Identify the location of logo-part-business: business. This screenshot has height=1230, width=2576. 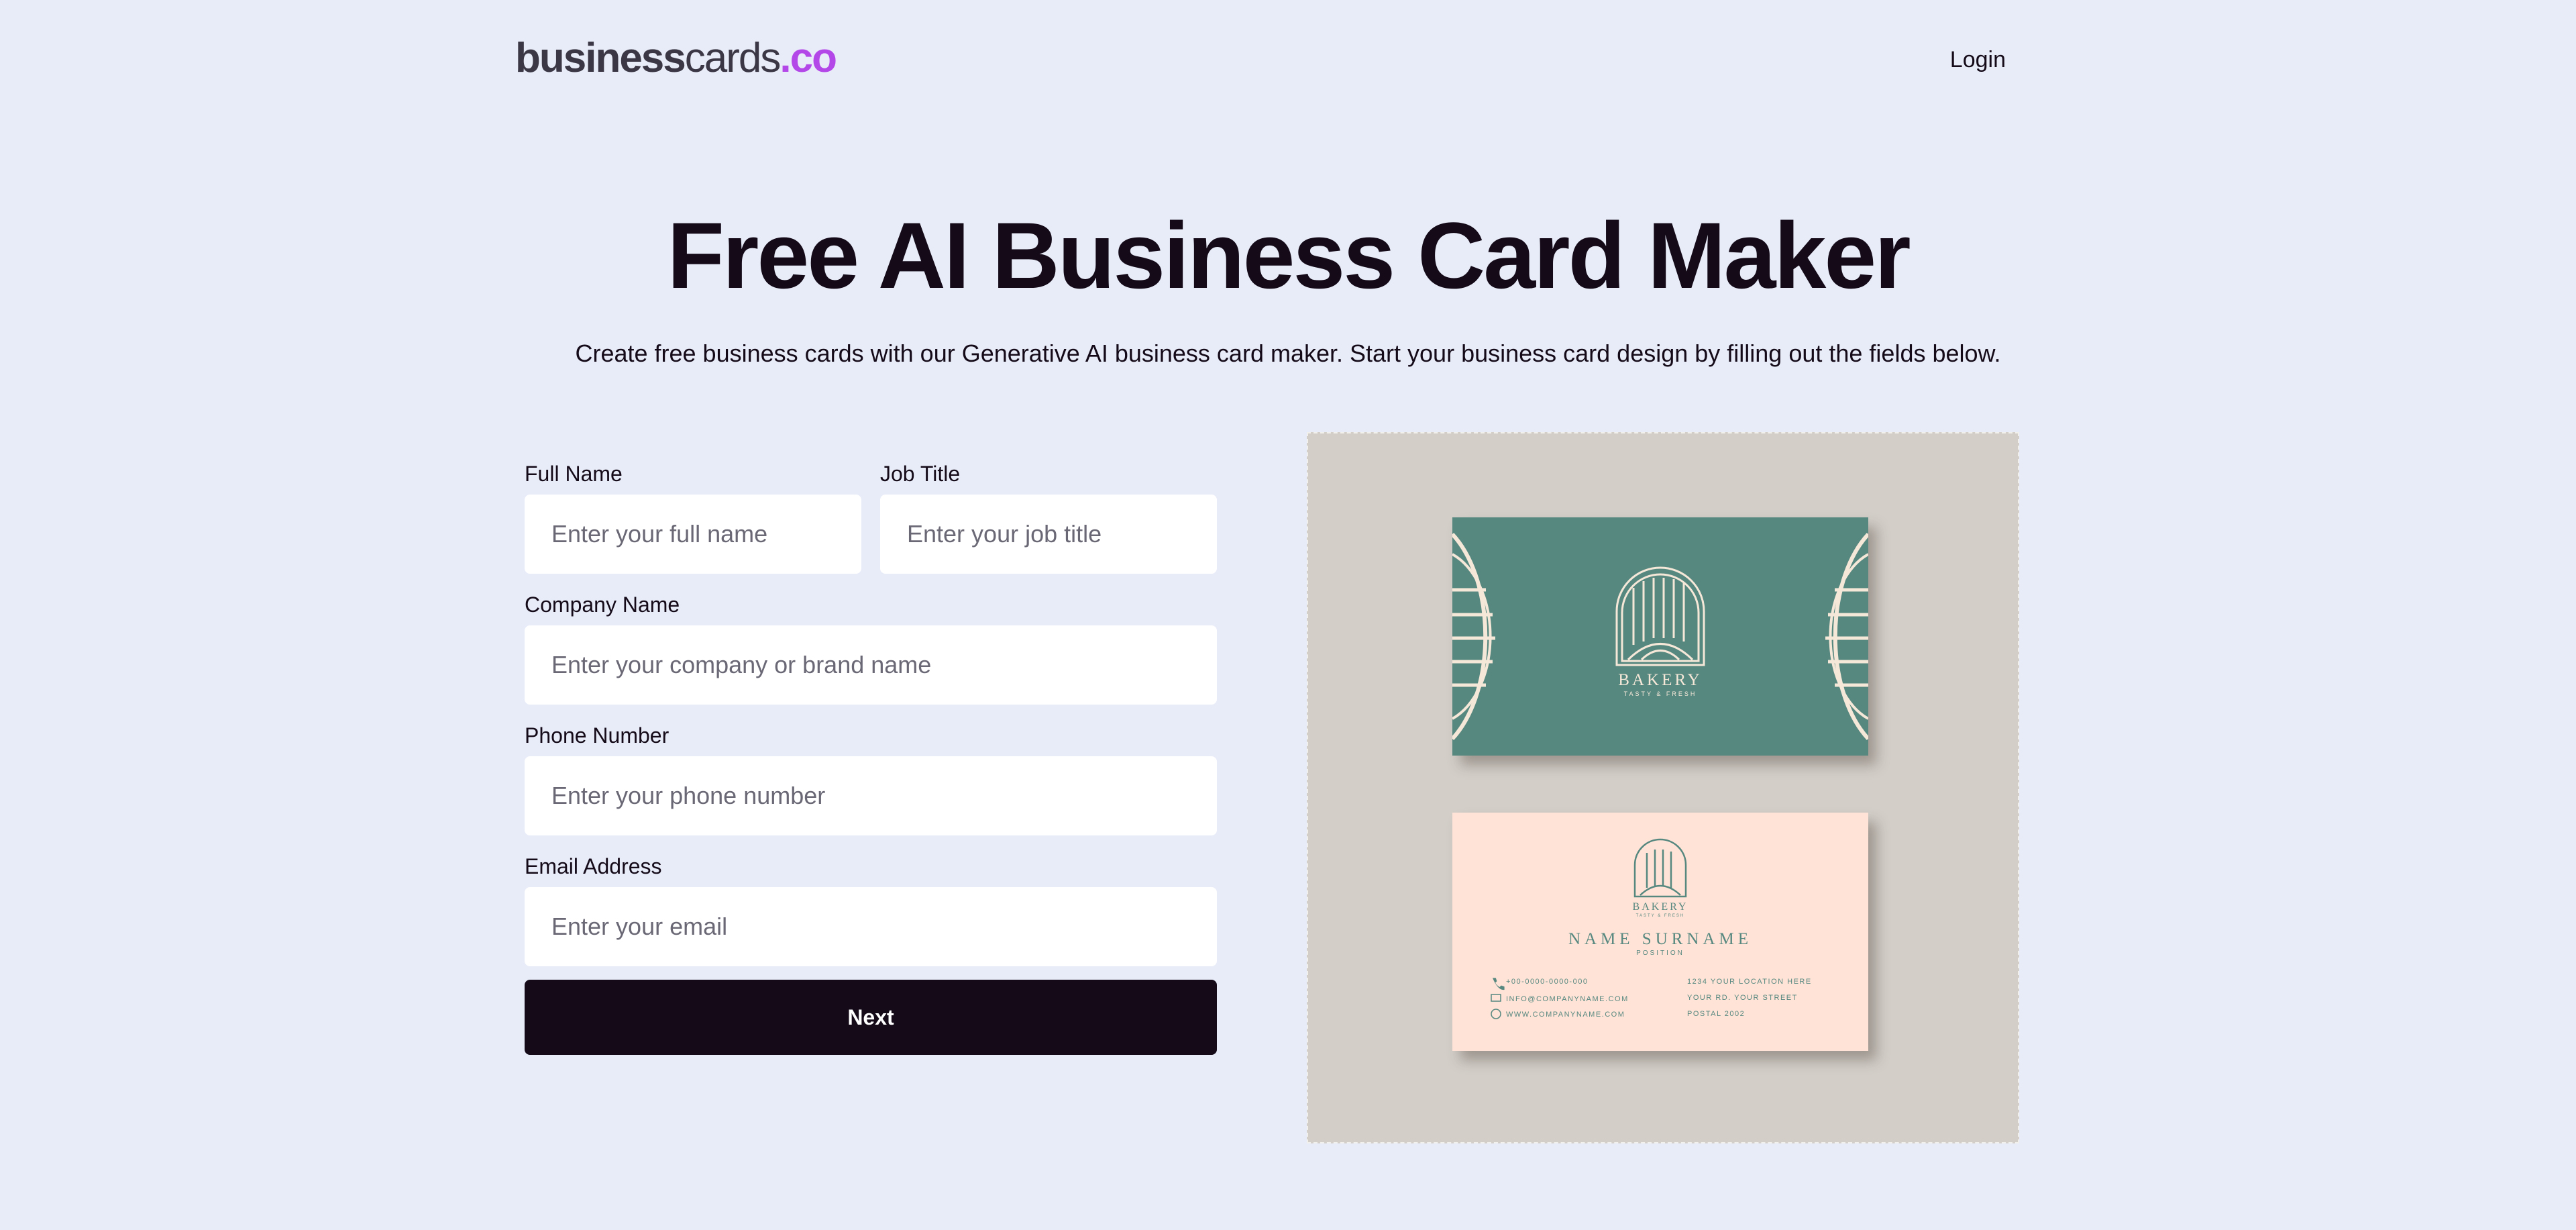
(600, 58).